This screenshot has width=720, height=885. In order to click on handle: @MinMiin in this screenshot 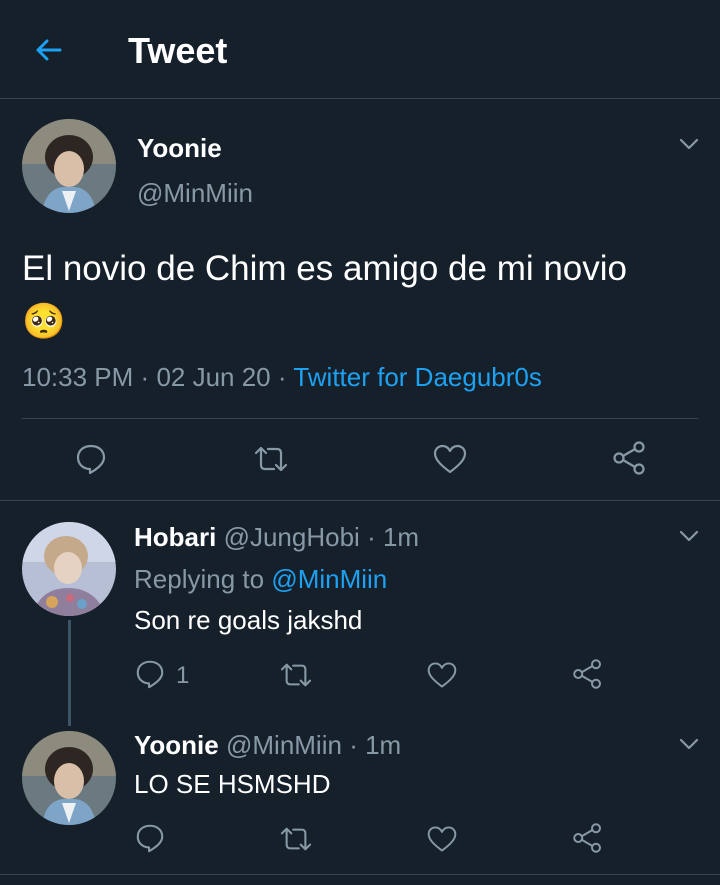, I will do `click(195, 193)`.